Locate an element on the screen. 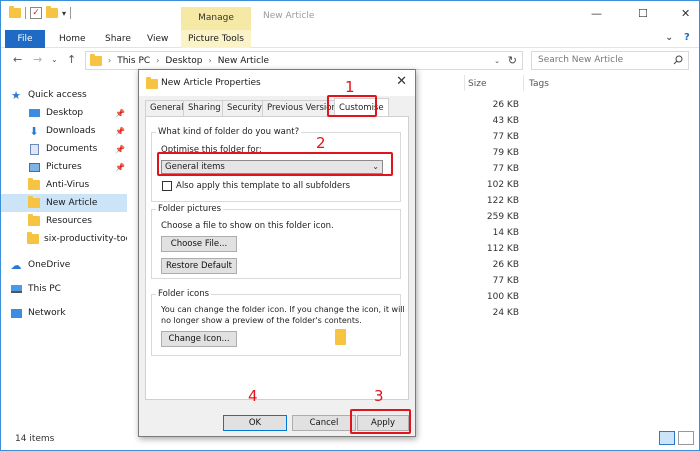  file-size: 122 KB is located at coordinates (502, 201).